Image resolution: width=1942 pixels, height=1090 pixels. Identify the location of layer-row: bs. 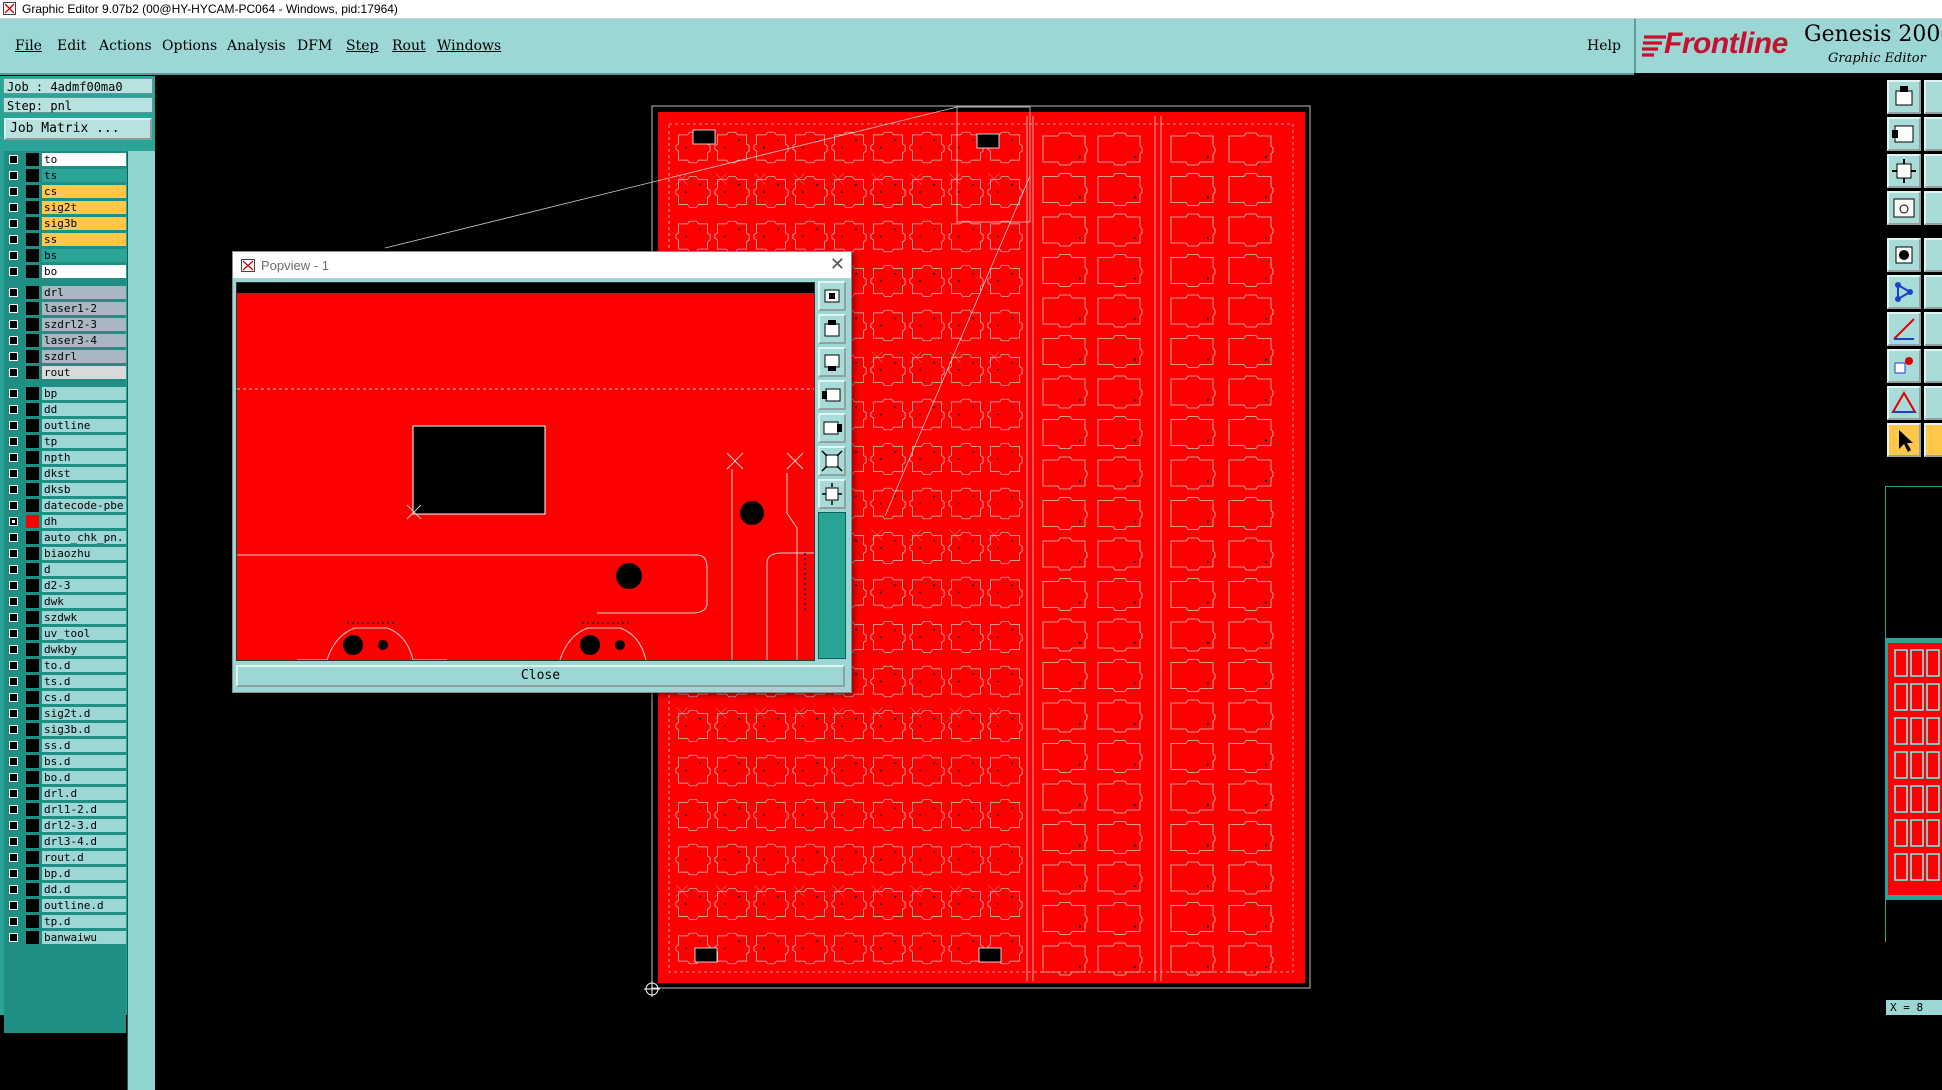
(65, 255).